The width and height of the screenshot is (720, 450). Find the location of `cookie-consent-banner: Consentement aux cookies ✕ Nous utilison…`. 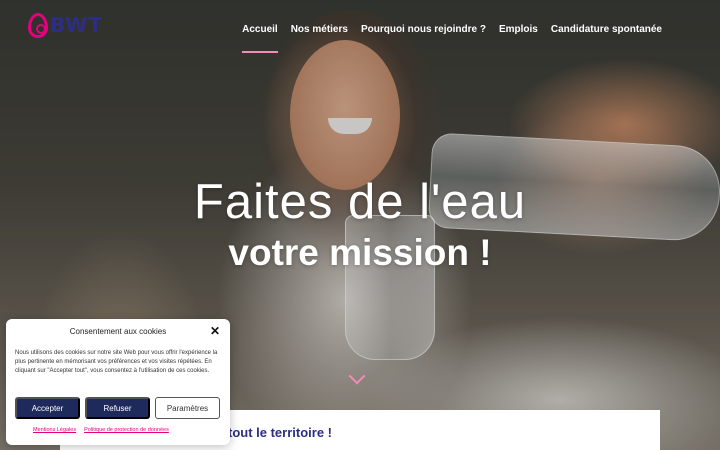

cookie-consent-banner: Consentement aux cookies ✕ Nous utilison… is located at coordinates (118, 382).